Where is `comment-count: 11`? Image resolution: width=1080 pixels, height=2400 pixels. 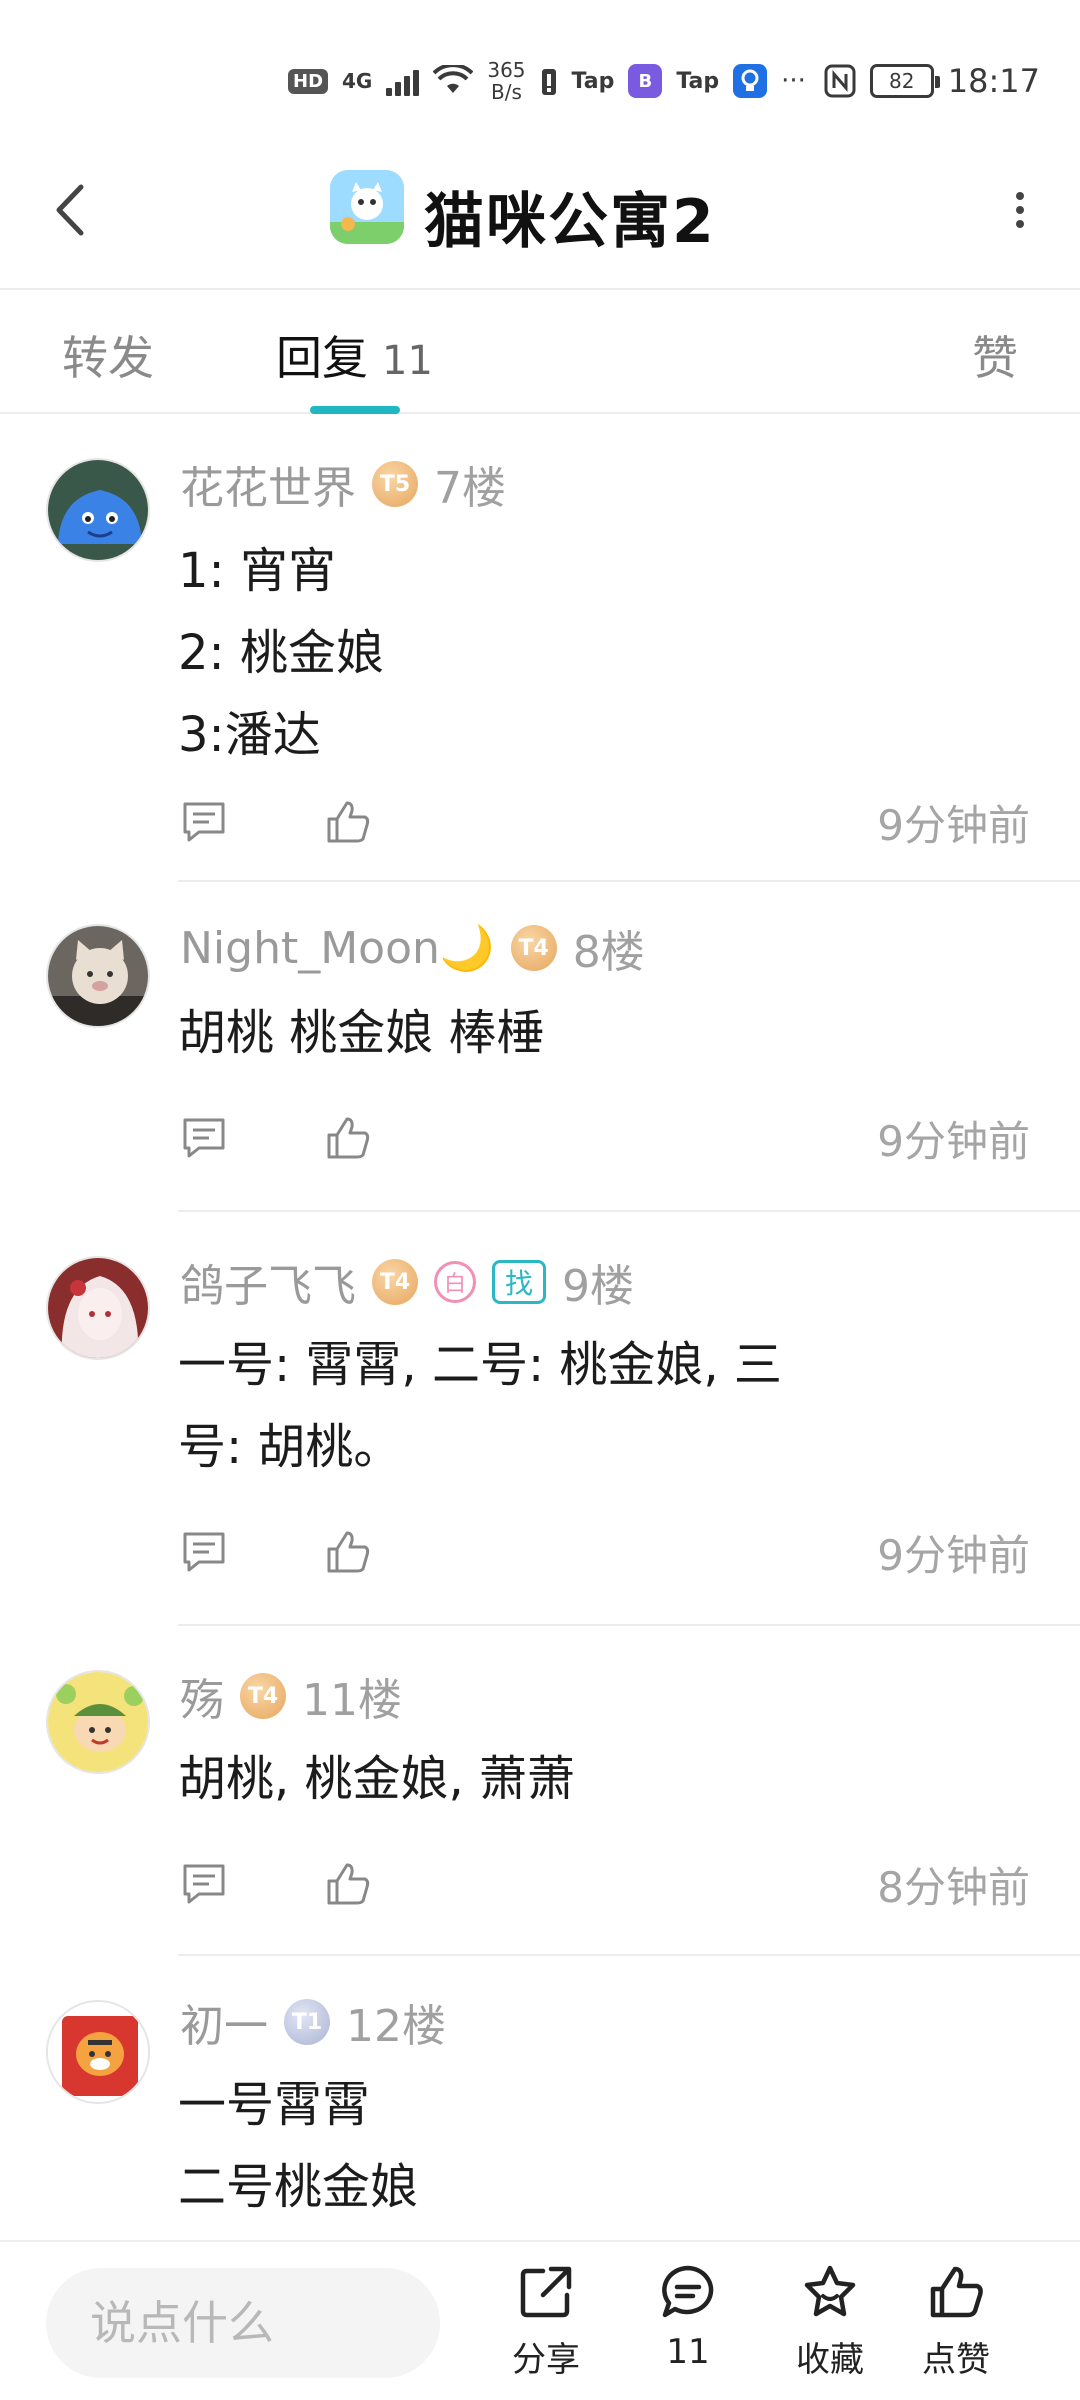
comment-count: 11 is located at coordinates (688, 2352).